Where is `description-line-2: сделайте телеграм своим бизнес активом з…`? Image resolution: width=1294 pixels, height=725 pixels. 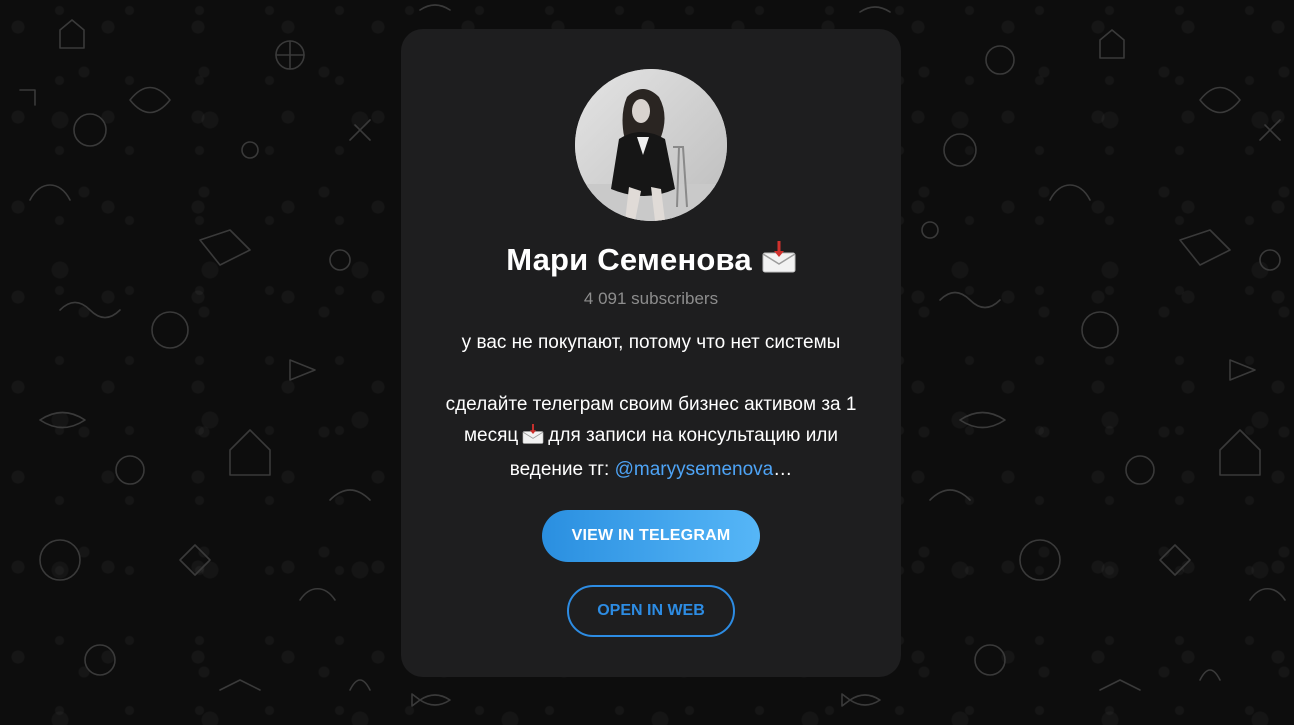
description-line-2: сделайте телеграм своим бизнес активом з… is located at coordinates (651, 404).